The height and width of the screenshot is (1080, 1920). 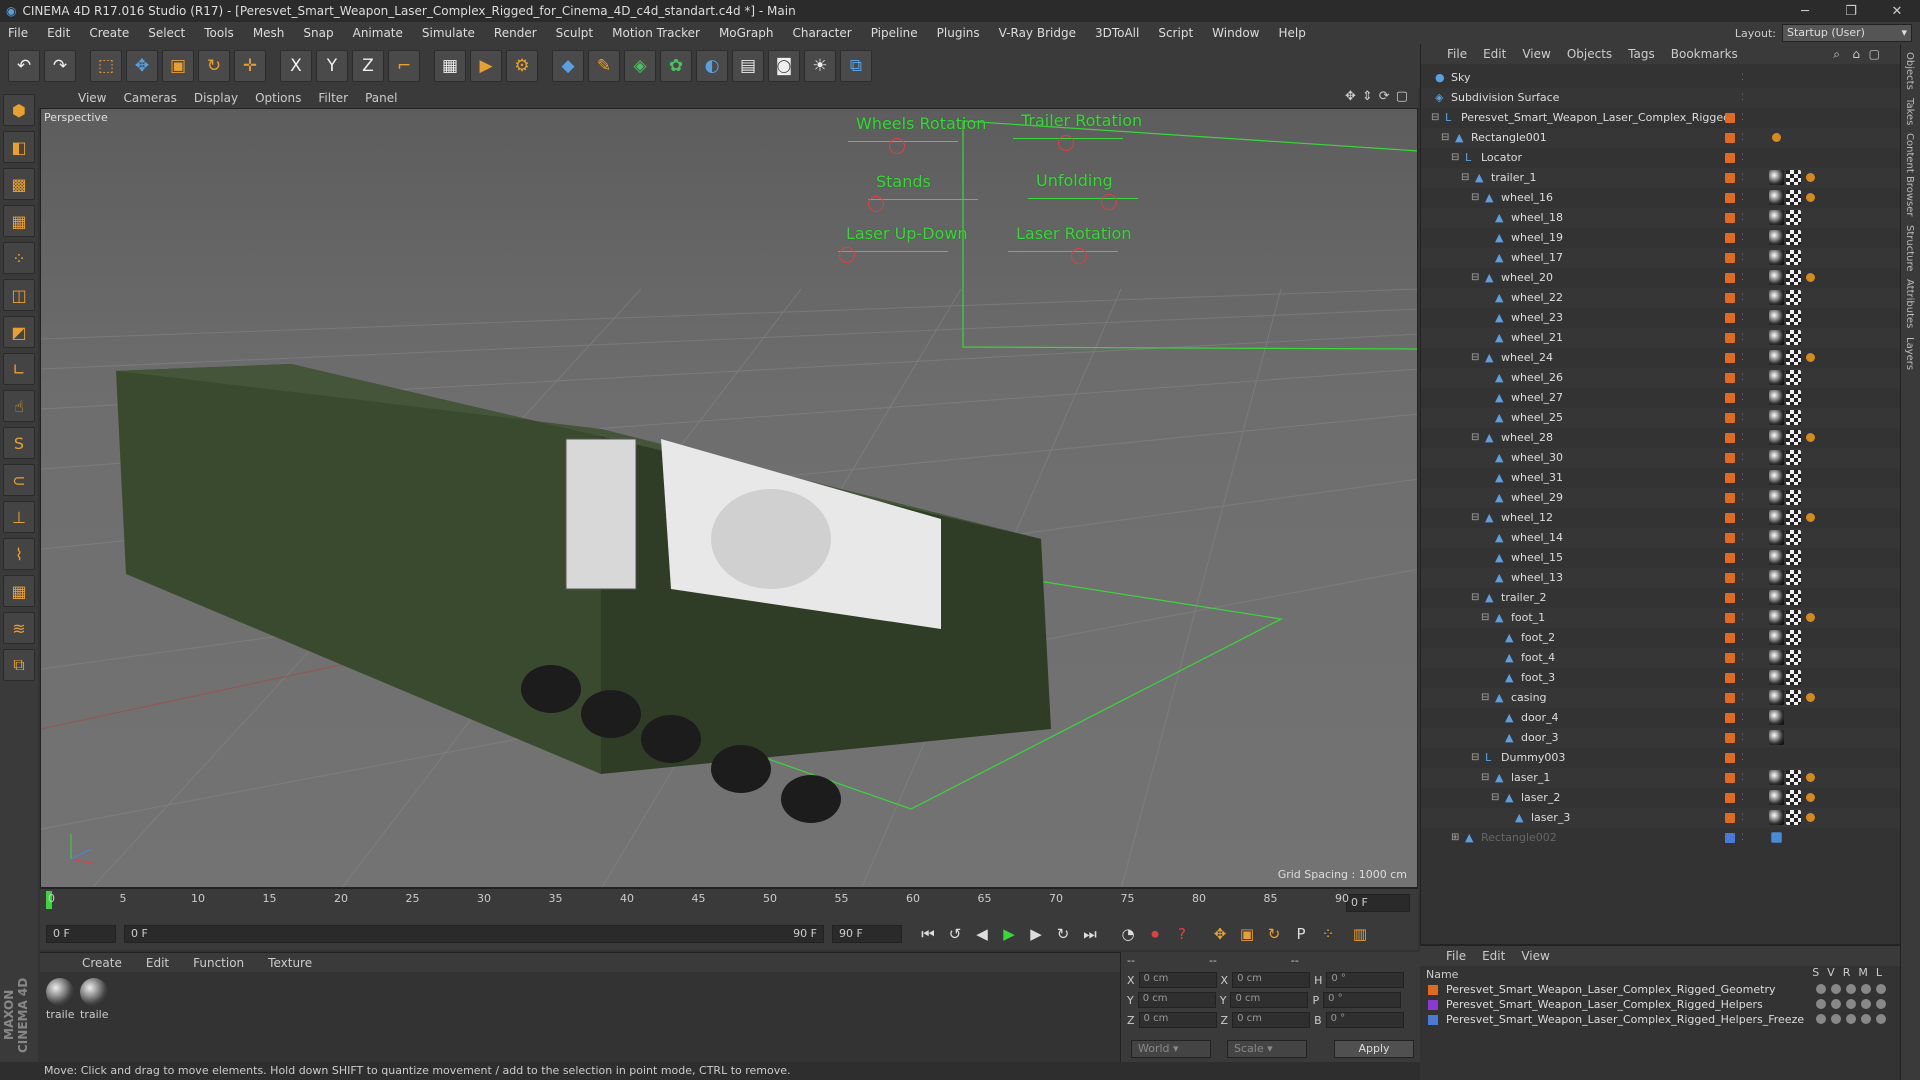 I want to click on pan-view-icon: ✥, so click(x=1350, y=96).